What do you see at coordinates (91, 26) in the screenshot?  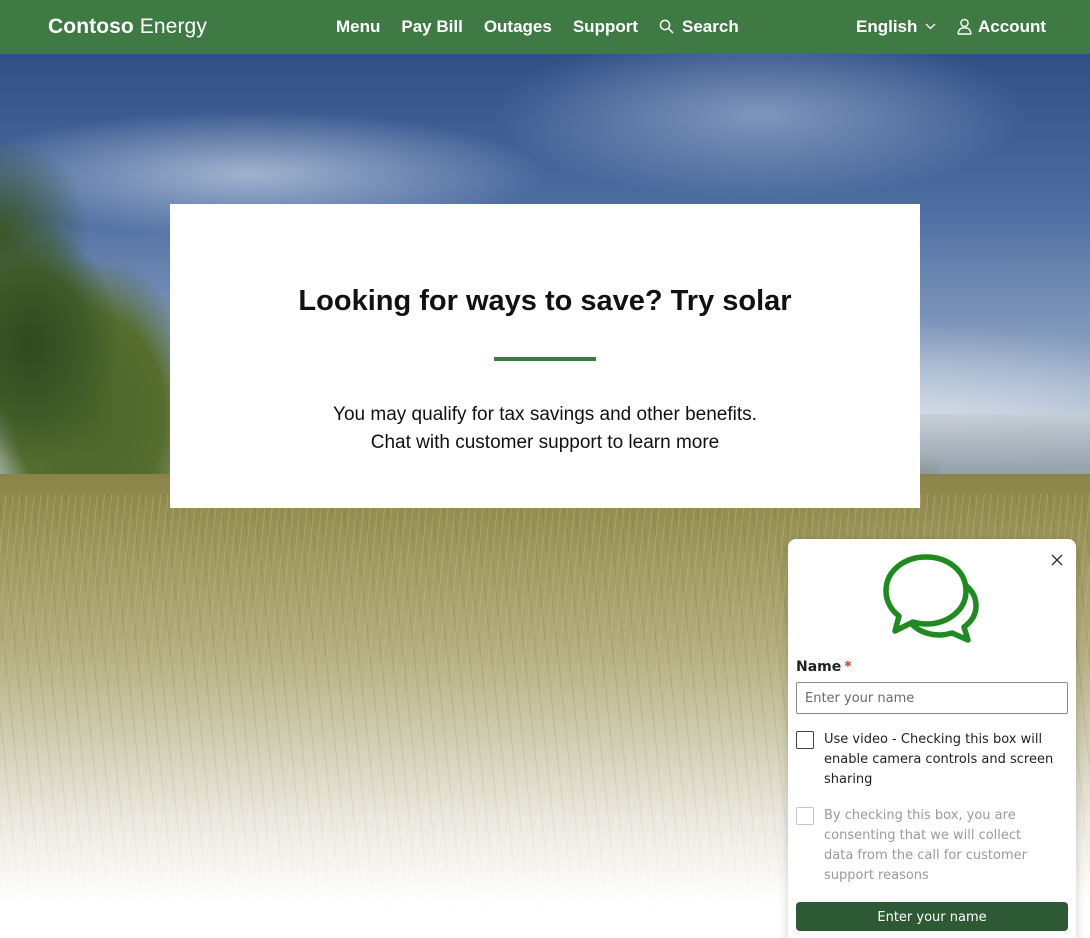 I see `brand-name-bold: Contoso` at bounding box center [91, 26].